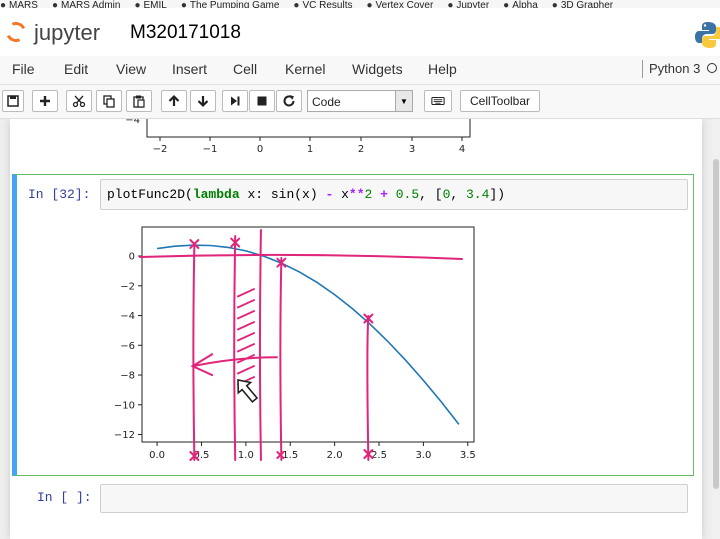 This screenshot has width=720, height=539. Describe the element at coordinates (712, 68) in the screenshot. I see `kernel-status-icon` at that location.